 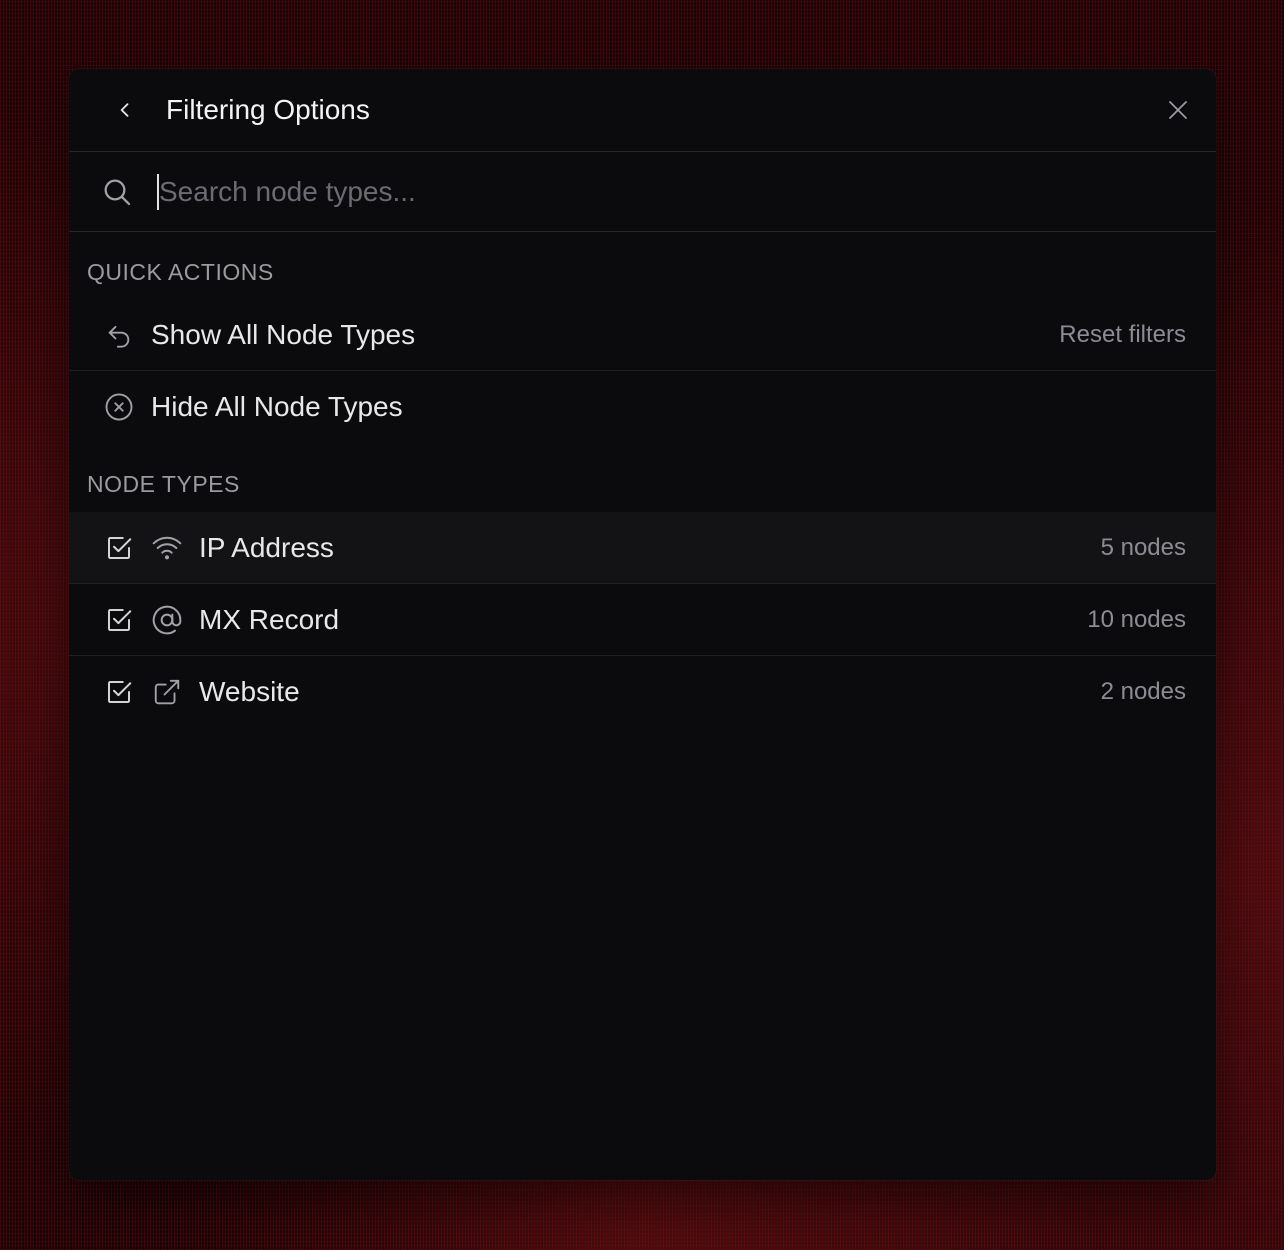 I want to click on at-sign-icon, so click(x=167, y=620).